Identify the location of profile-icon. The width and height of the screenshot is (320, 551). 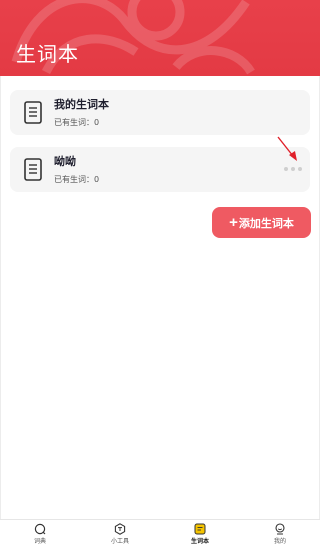
(280, 529).